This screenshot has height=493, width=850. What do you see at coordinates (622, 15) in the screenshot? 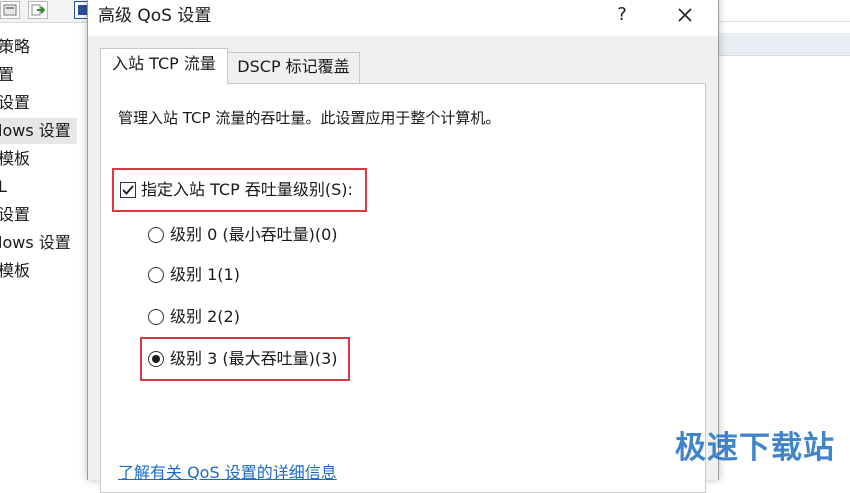
I see `help-button: ?` at bounding box center [622, 15].